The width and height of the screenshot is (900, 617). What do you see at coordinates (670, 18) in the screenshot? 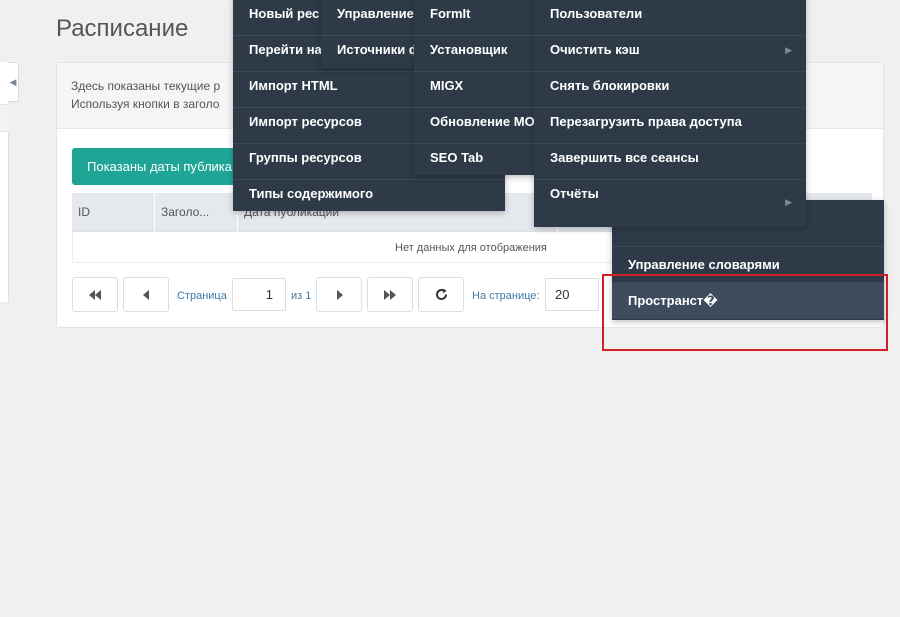
I see `menu-item-users: Пользователи` at bounding box center [670, 18].